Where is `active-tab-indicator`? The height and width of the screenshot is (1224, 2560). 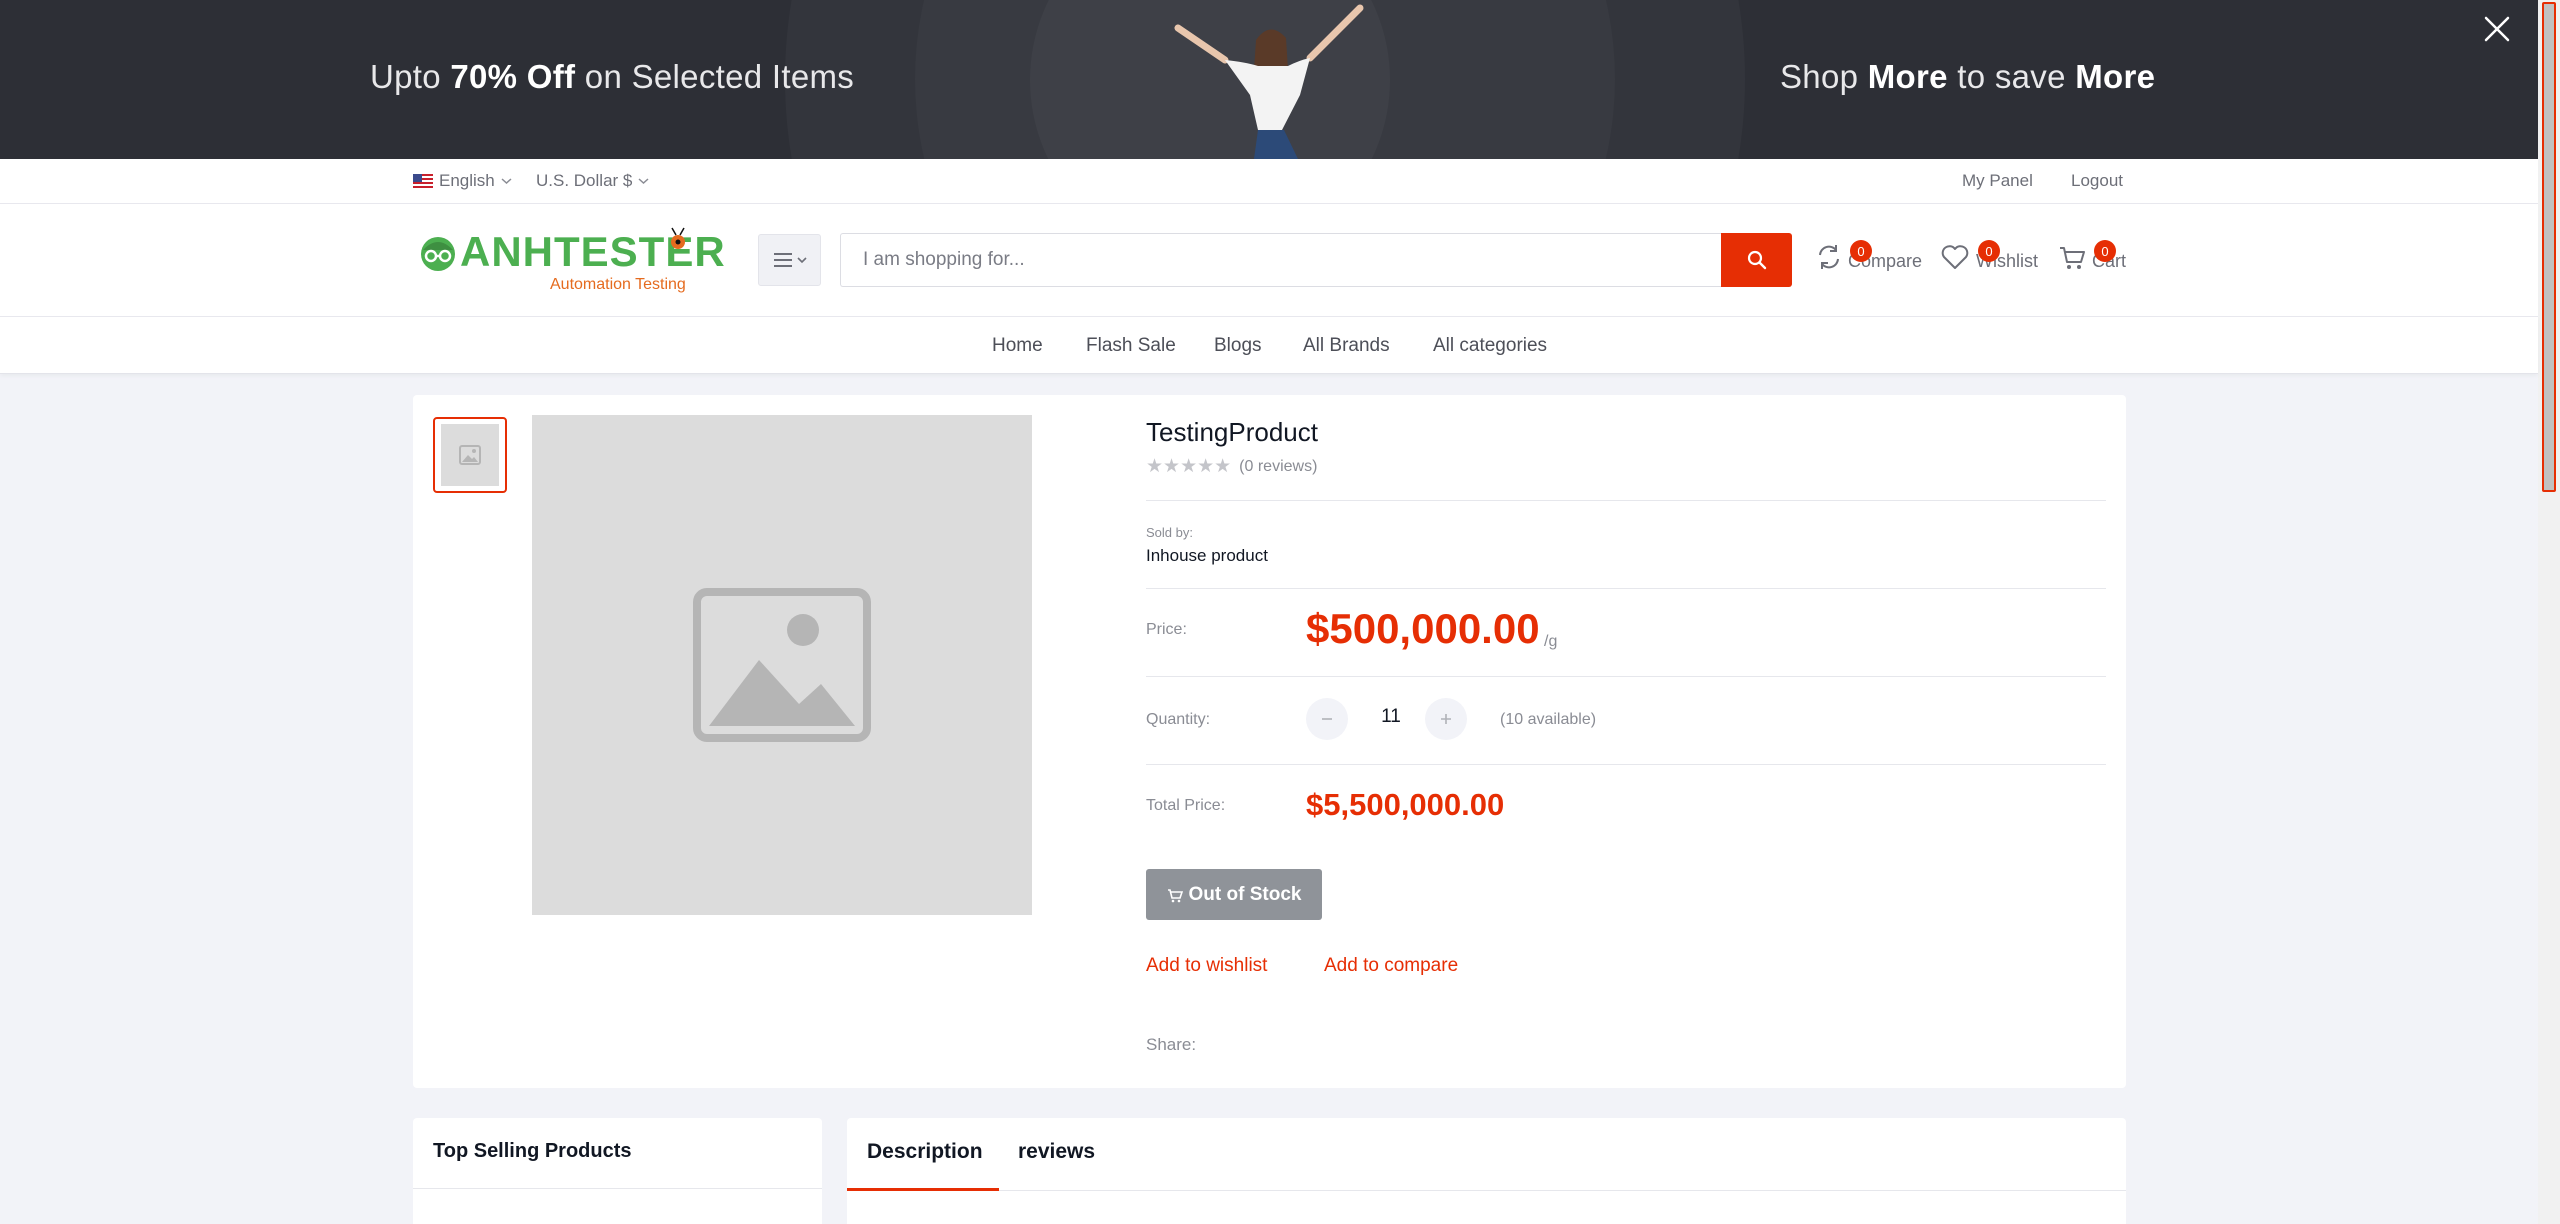 active-tab-indicator is located at coordinates (923, 1189).